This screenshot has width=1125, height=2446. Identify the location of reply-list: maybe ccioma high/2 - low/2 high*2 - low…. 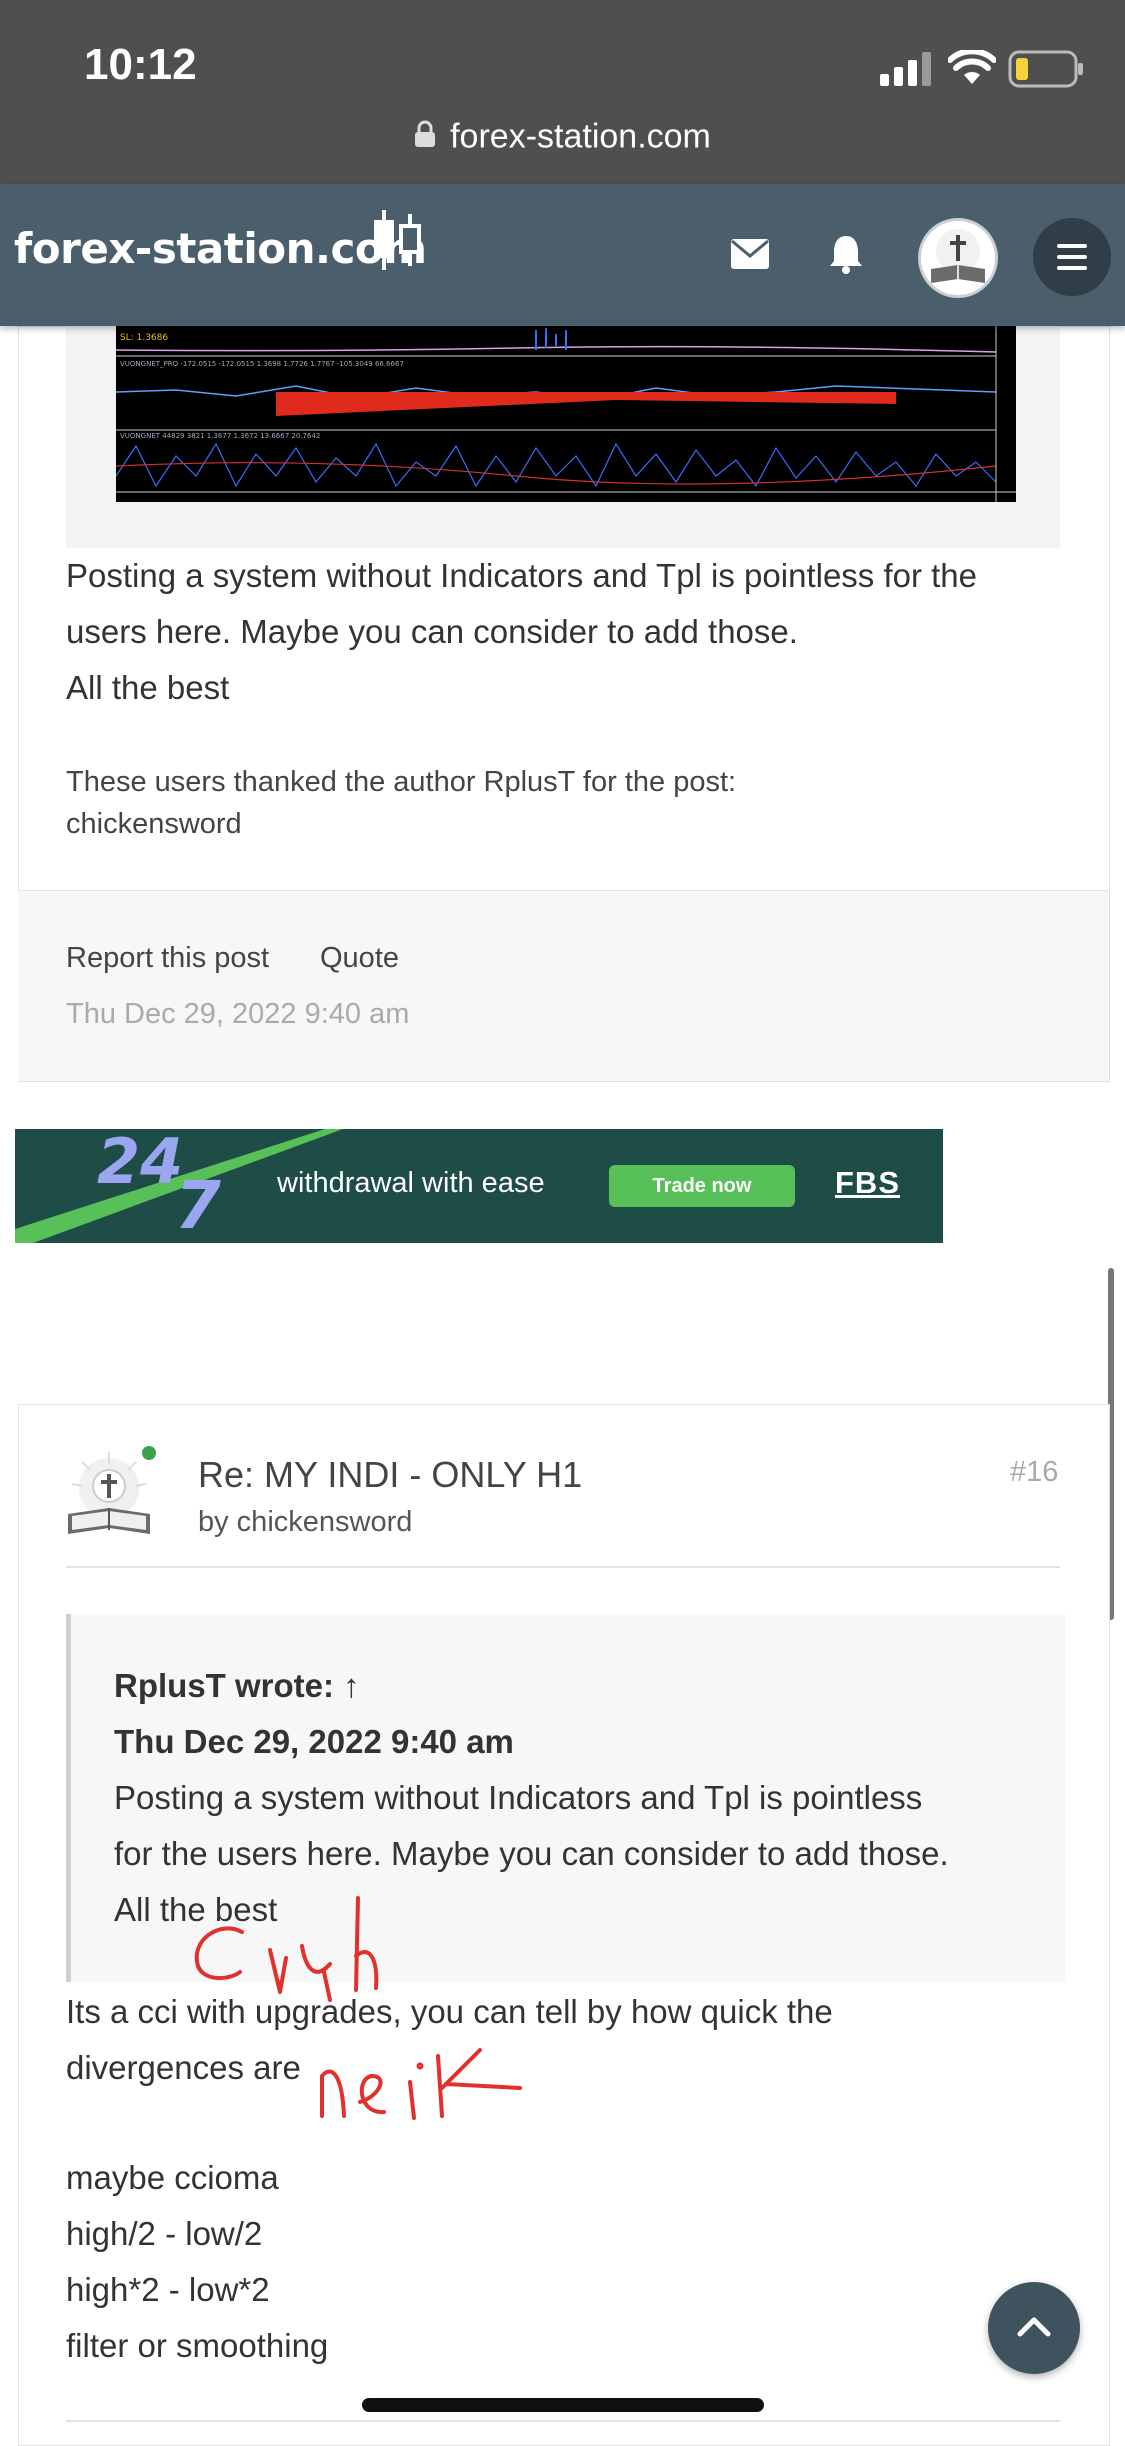
(197, 2262).